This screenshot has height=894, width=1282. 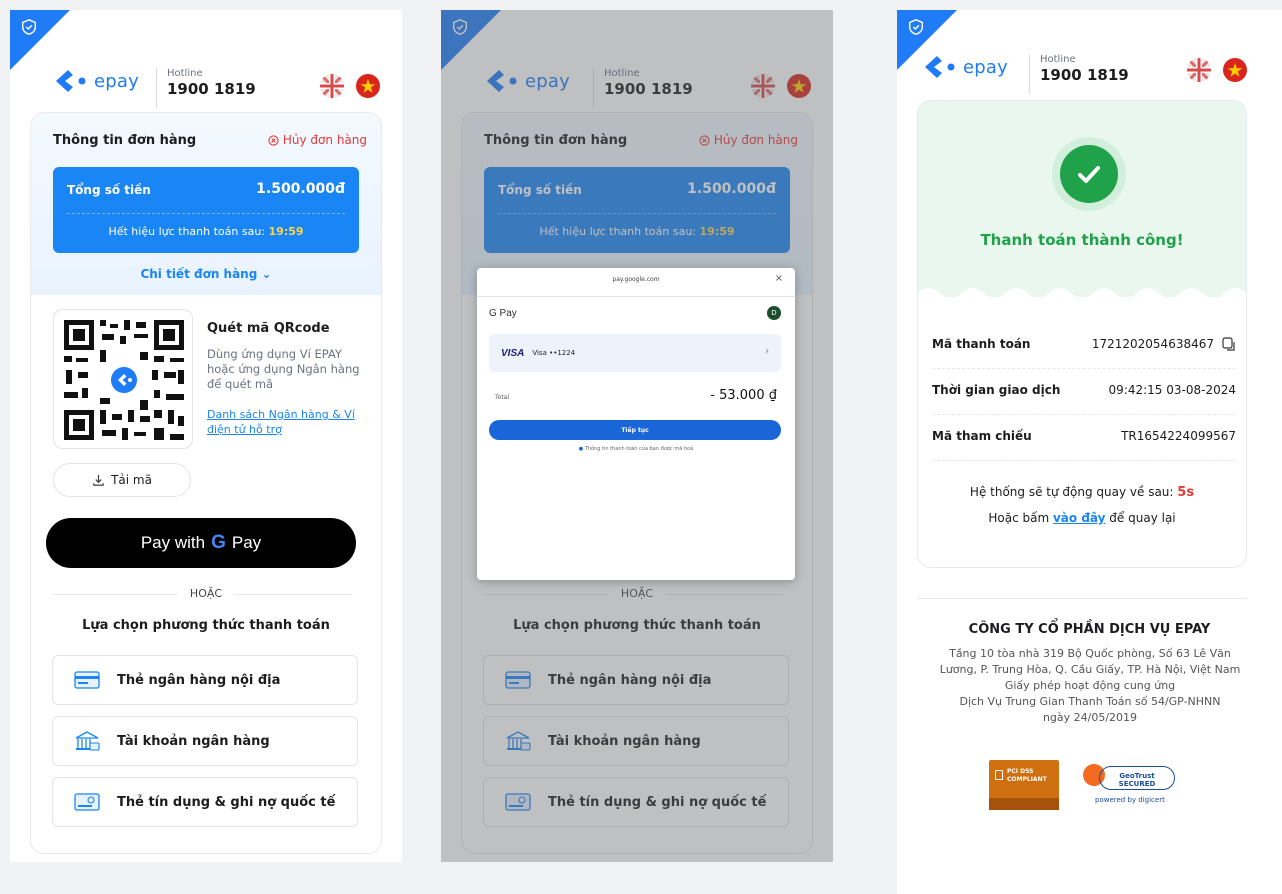 I want to click on countdown: 5s, so click(x=1186, y=492).